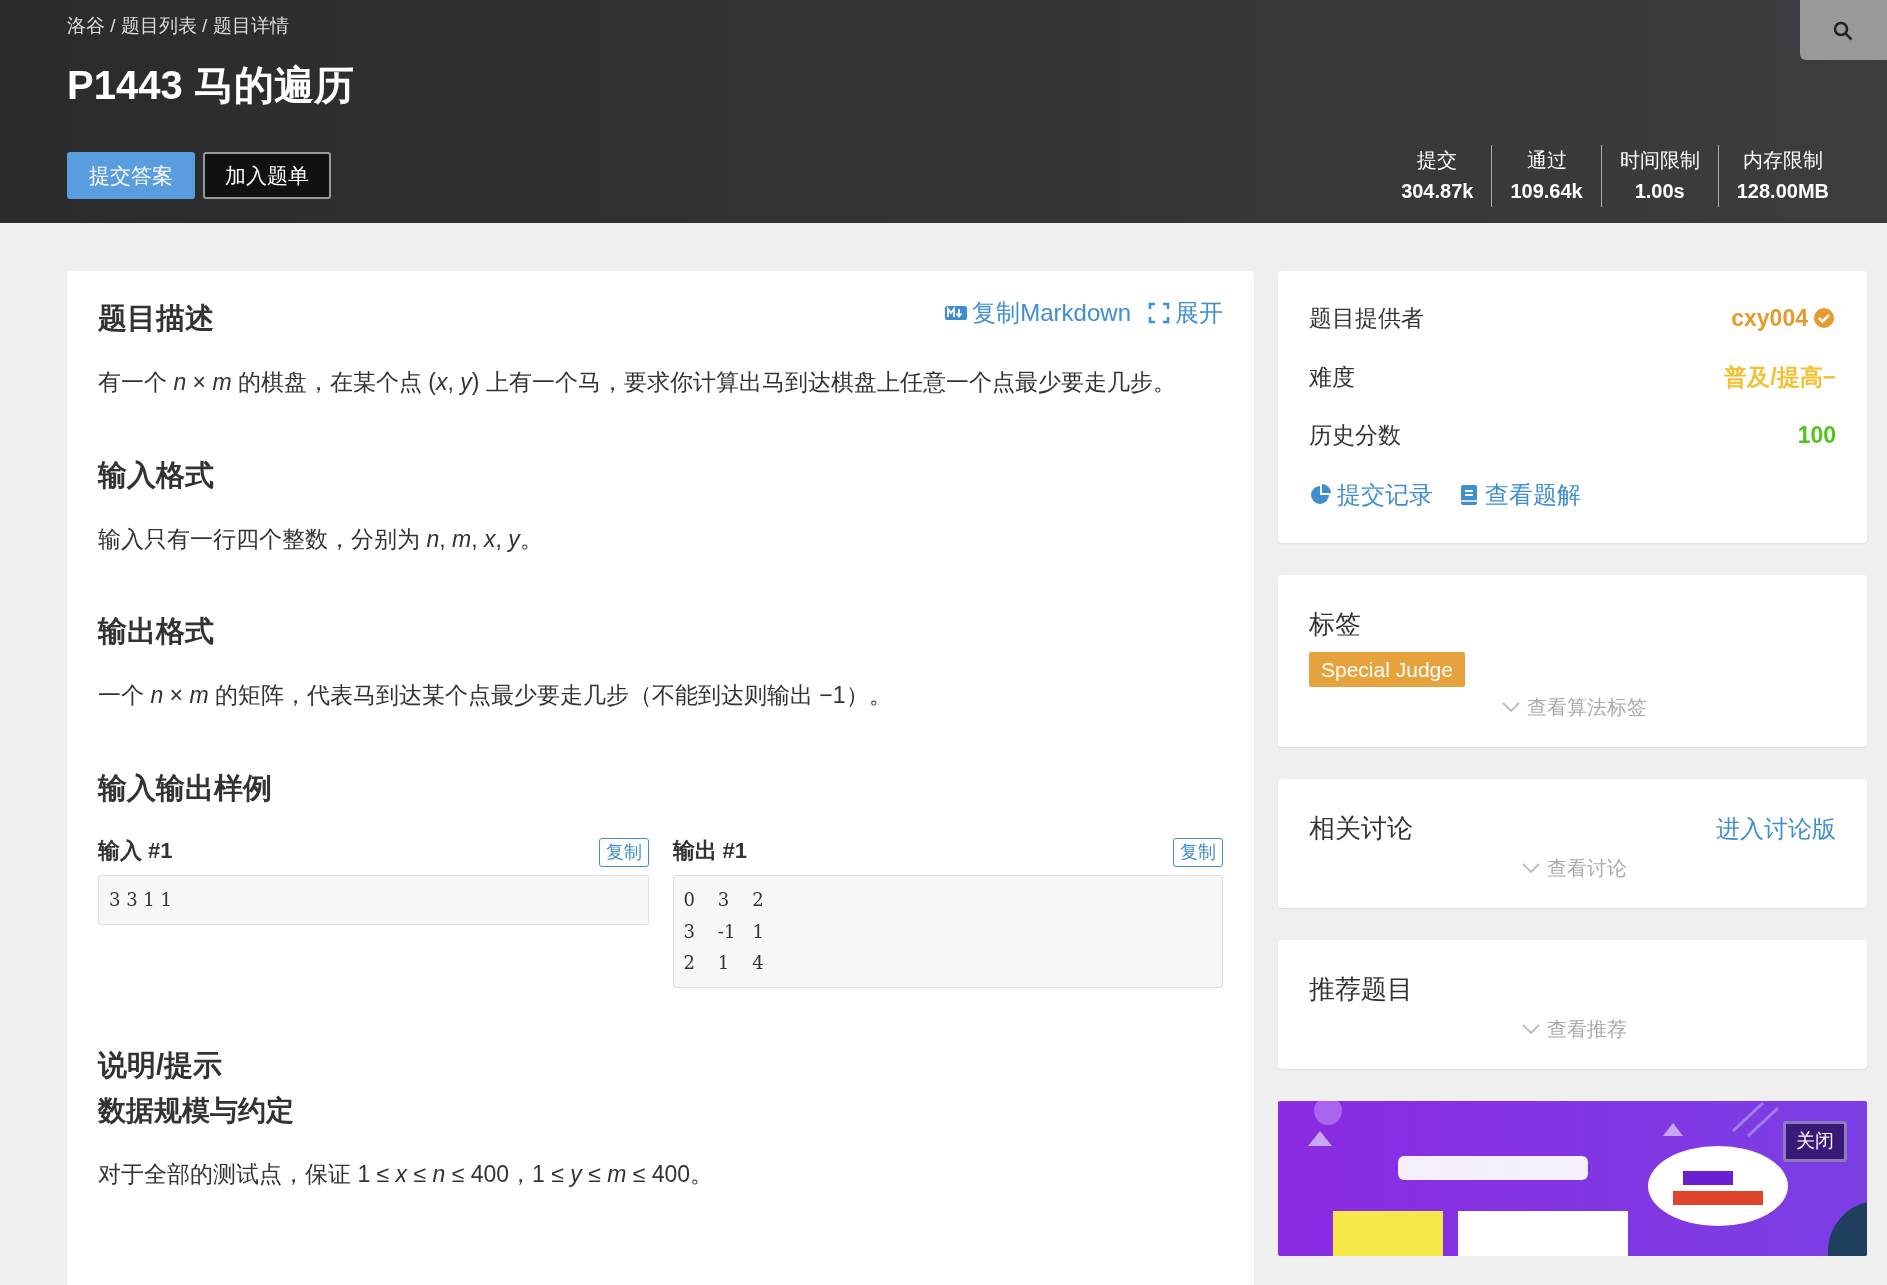 The width and height of the screenshot is (1887, 1285). Describe the element at coordinates (131, 175) in the screenshot. I see `submit-button: 提交答案` at that location.